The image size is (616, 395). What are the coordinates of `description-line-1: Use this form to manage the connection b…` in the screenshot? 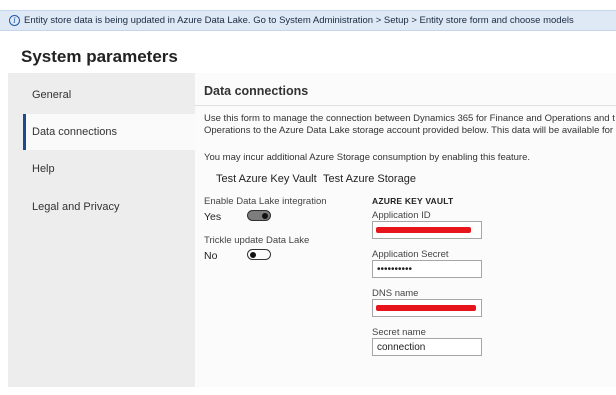 It's located at (409, 118).